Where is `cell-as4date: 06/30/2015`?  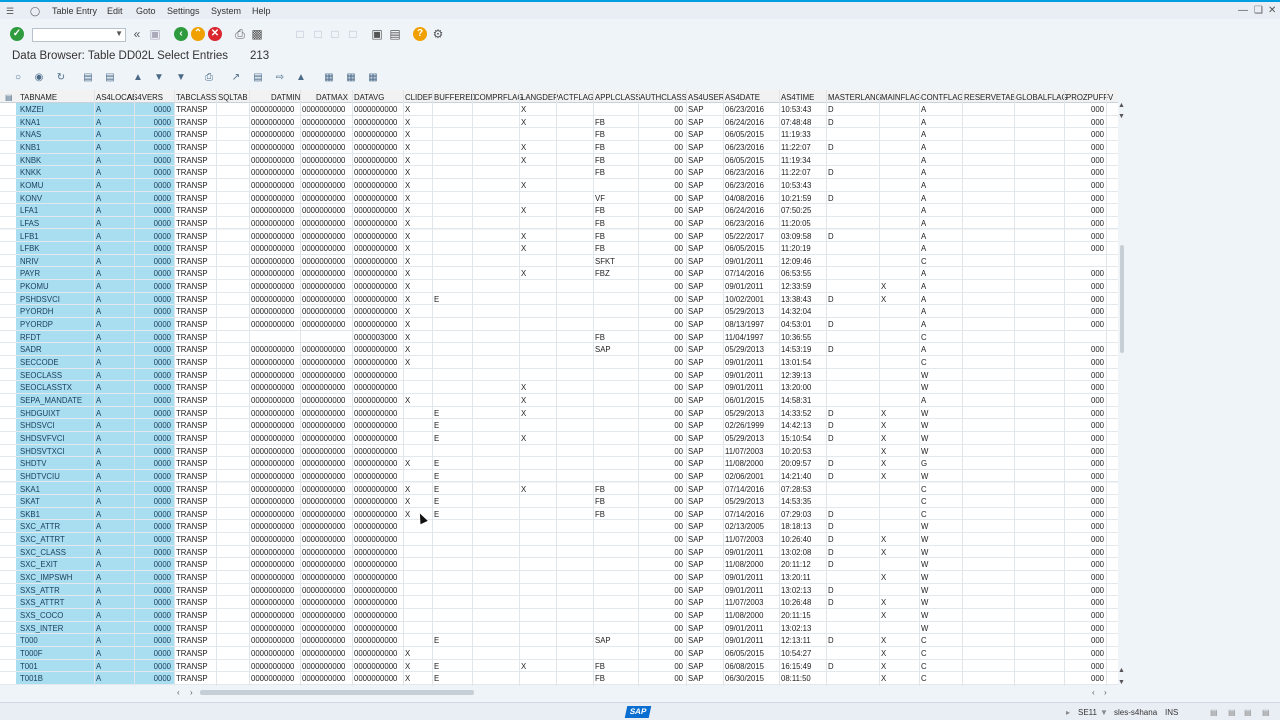 cell-as4date: 06/30/2015 is located at coordinates (744, 678).